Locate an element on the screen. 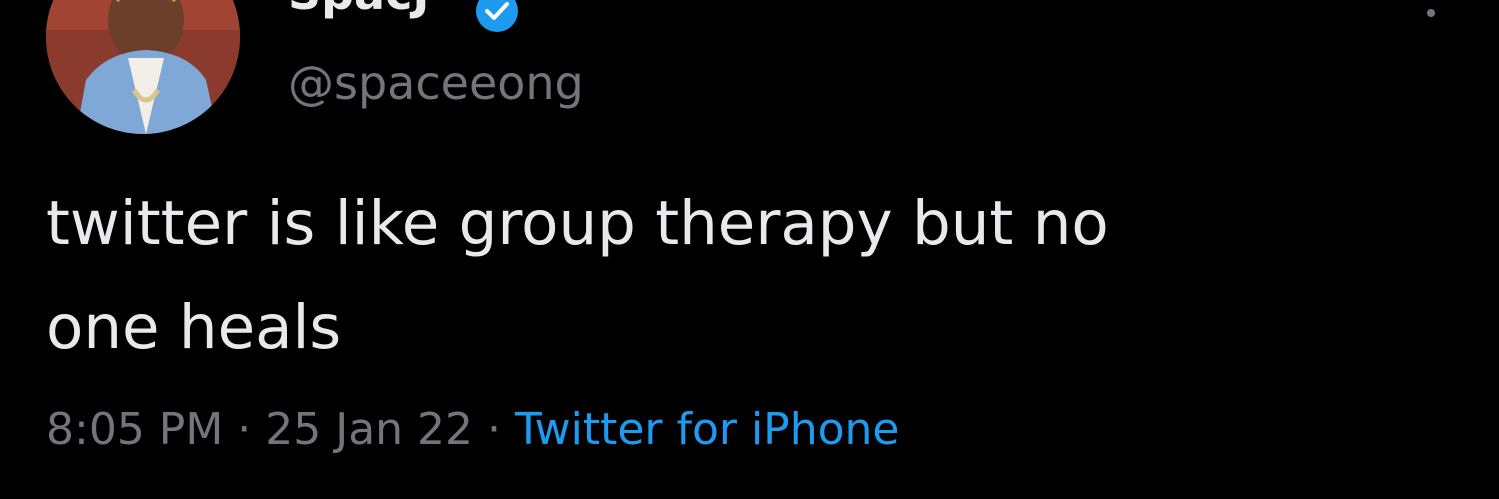 The height and width of the screenshot is (499, 1499). tweet-meta: 8:05 PM · 25 Jan 22 · Twitter for iPhone is located at coordinates (472, 430).